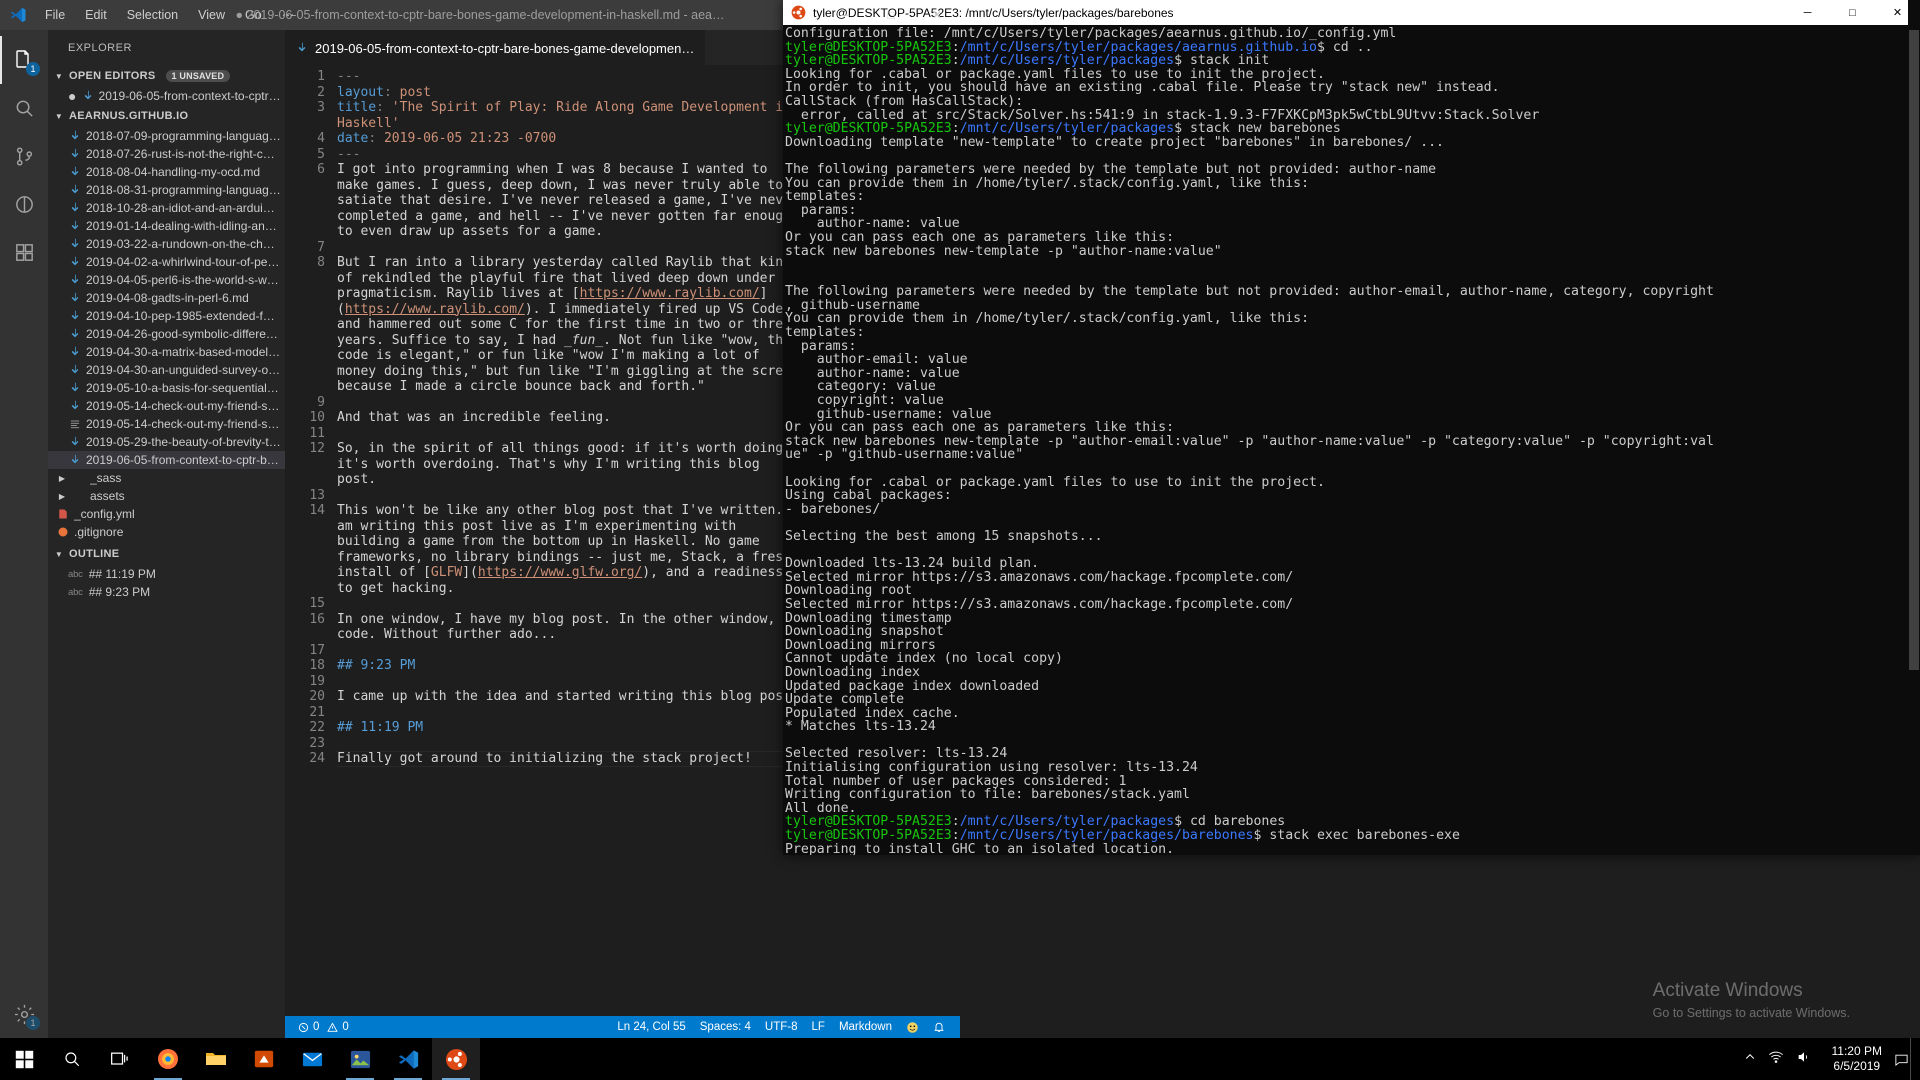 The image size is (1920, 1080). Describe the element at coordinates (216, 1059) in the screenshot. I see `file-explorer-icon` at that location.